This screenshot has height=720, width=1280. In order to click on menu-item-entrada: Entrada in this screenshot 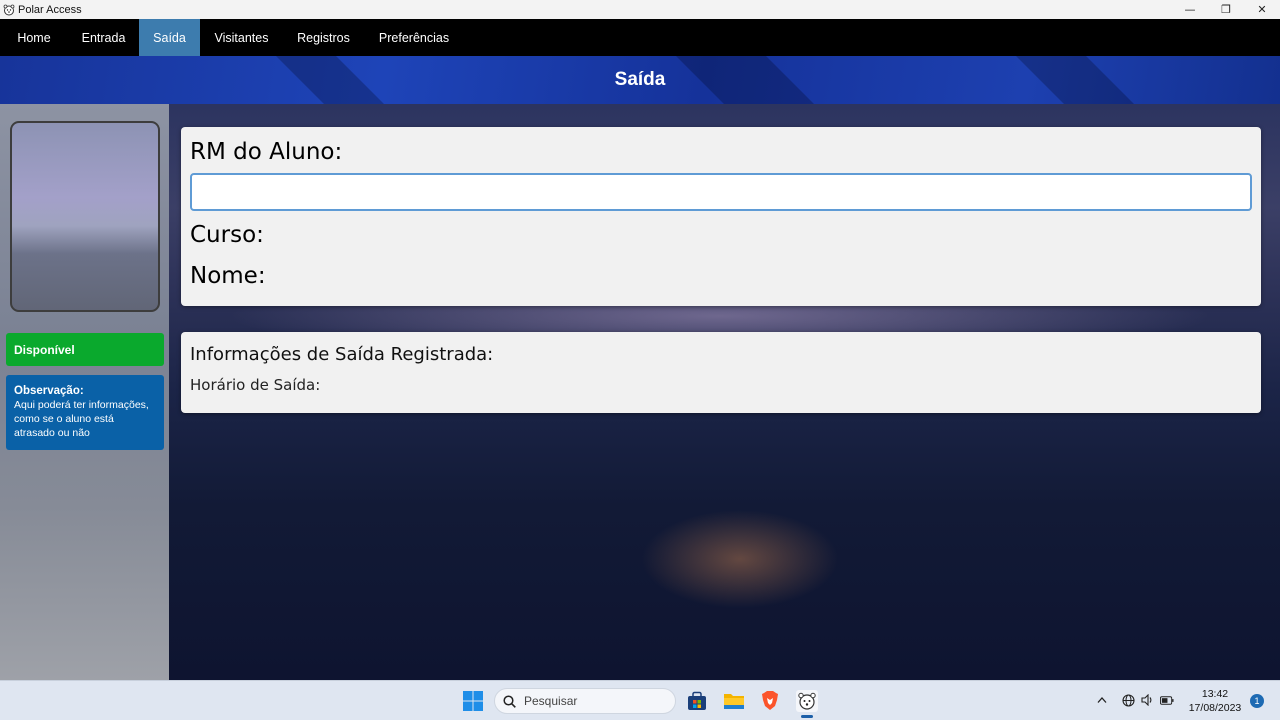, I will do `click(103, 37)`.